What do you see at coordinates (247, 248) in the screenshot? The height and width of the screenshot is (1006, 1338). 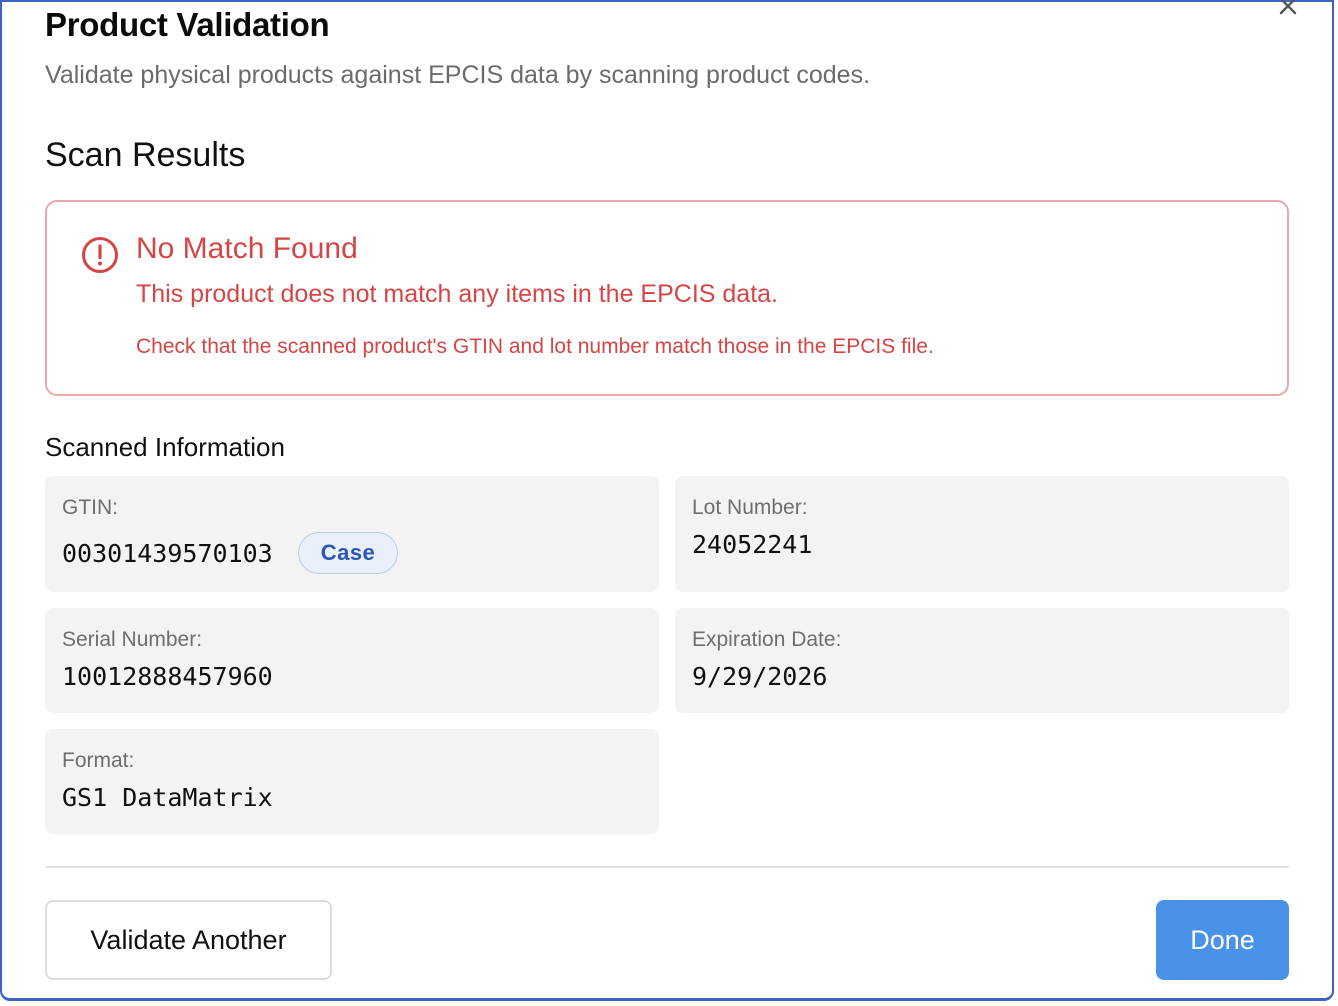 I see `alert-title: No Match Found` at bounding box center [247, 248].